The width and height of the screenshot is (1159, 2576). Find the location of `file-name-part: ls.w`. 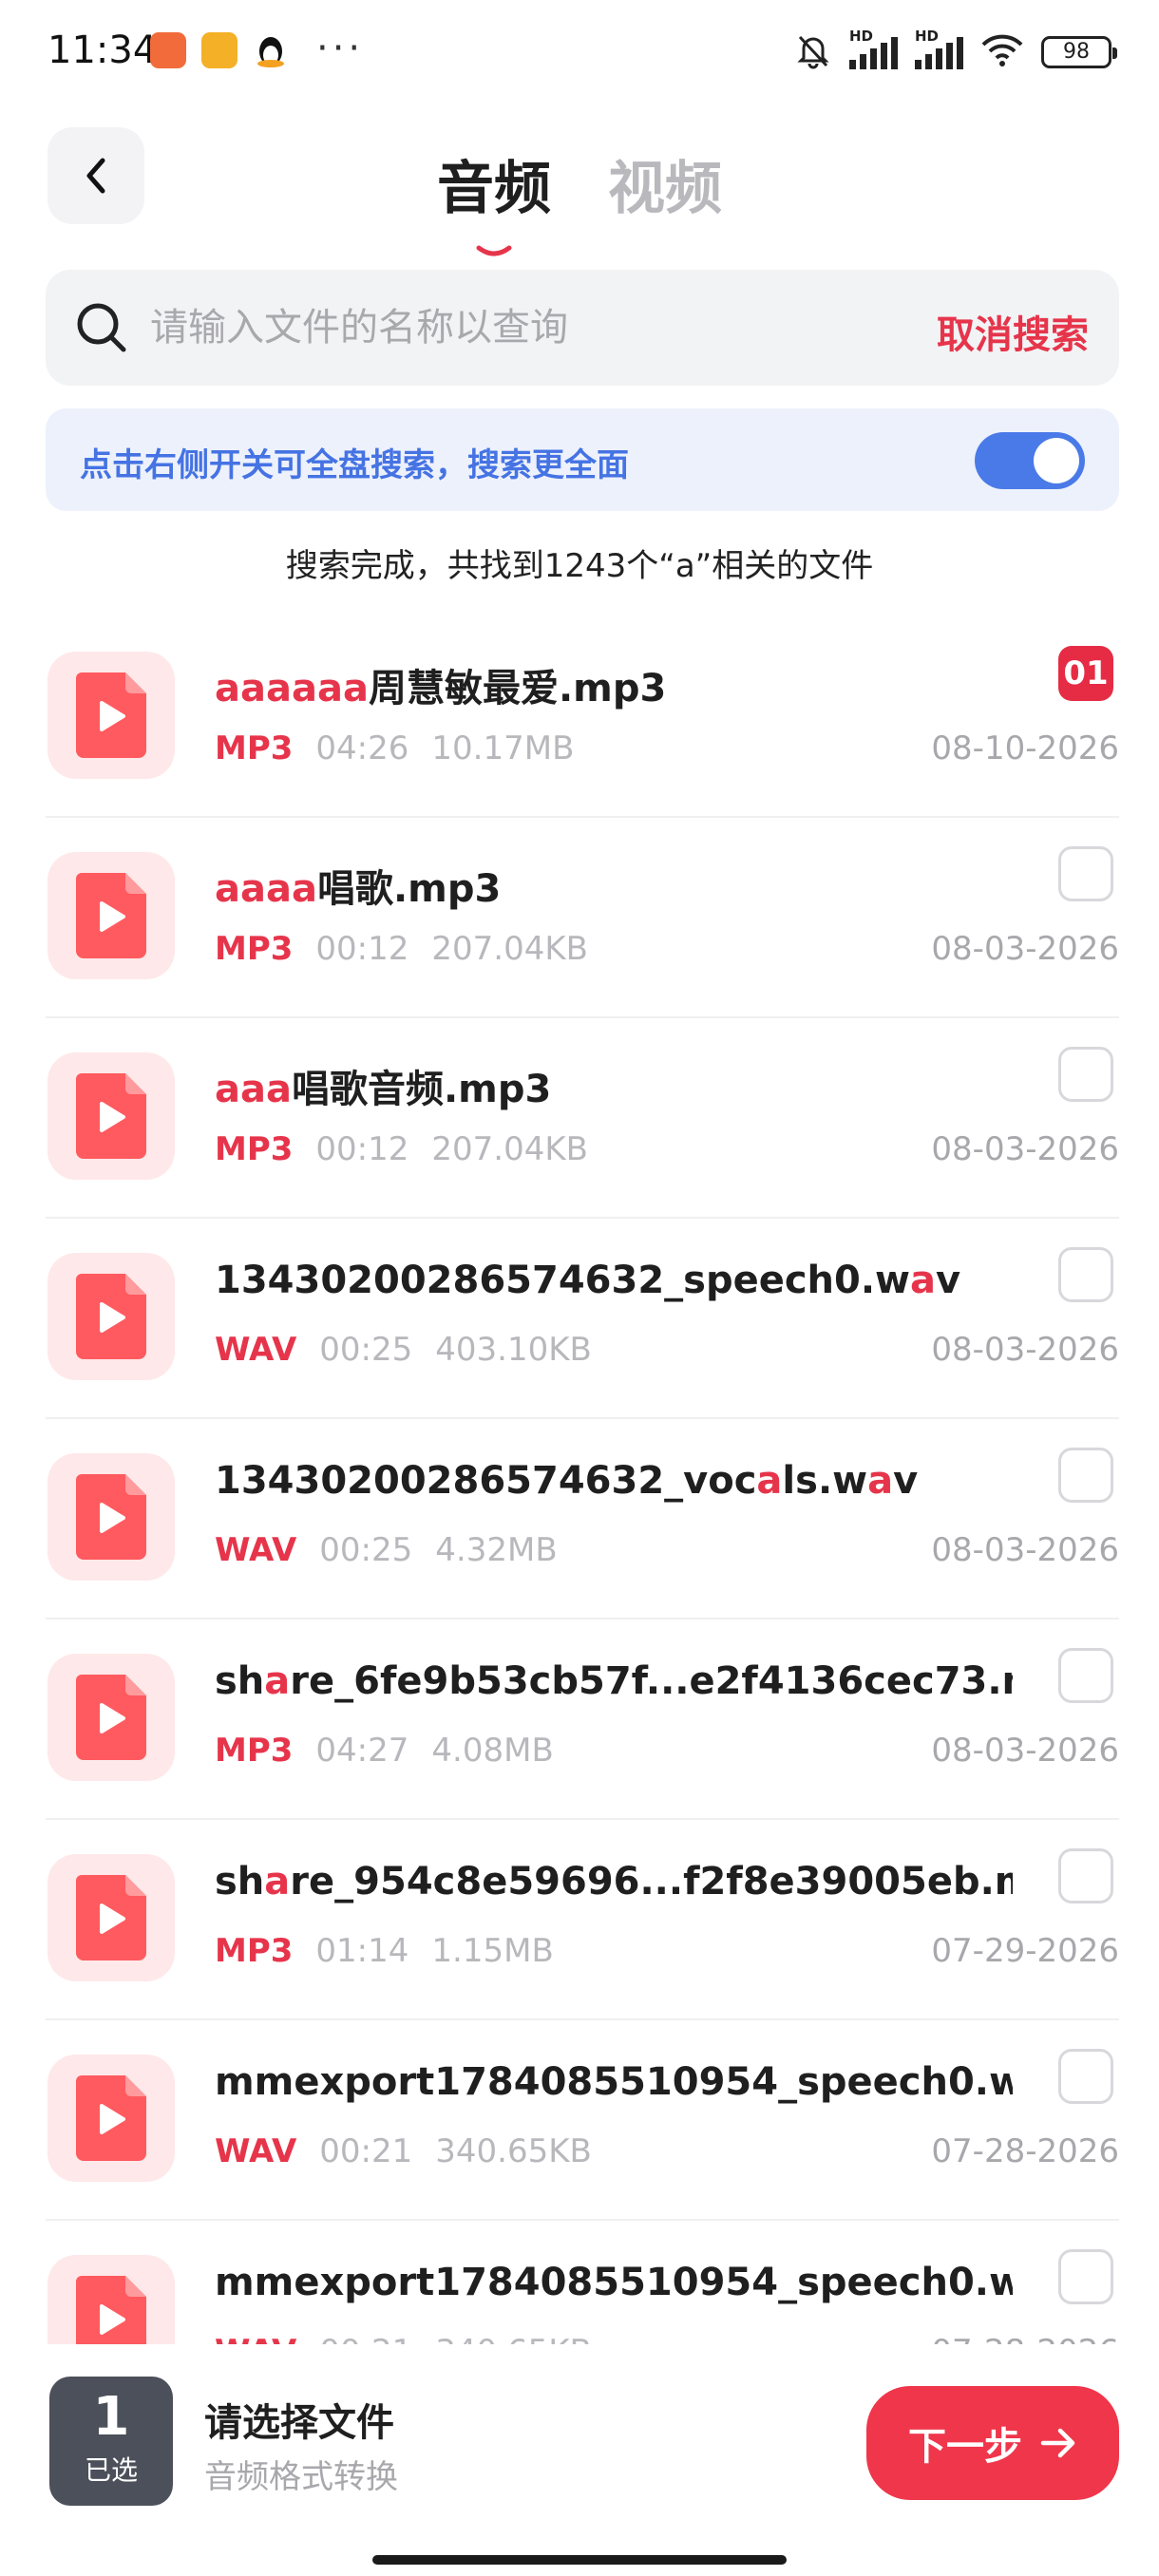

file-name-part: ls.w is located at coordinates (825, 1481).